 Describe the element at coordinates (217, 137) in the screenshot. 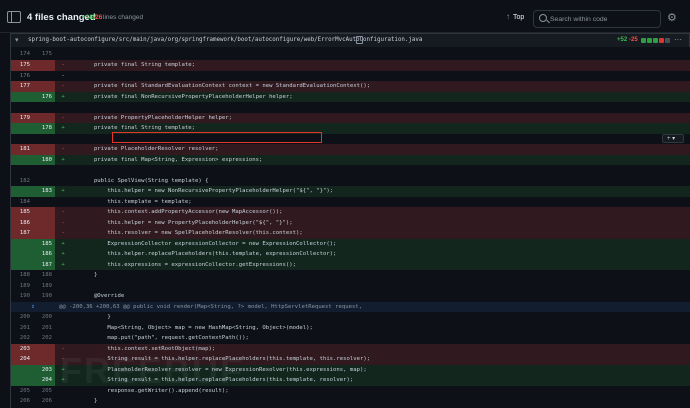

I see `highlight-annotation-box` at that location.